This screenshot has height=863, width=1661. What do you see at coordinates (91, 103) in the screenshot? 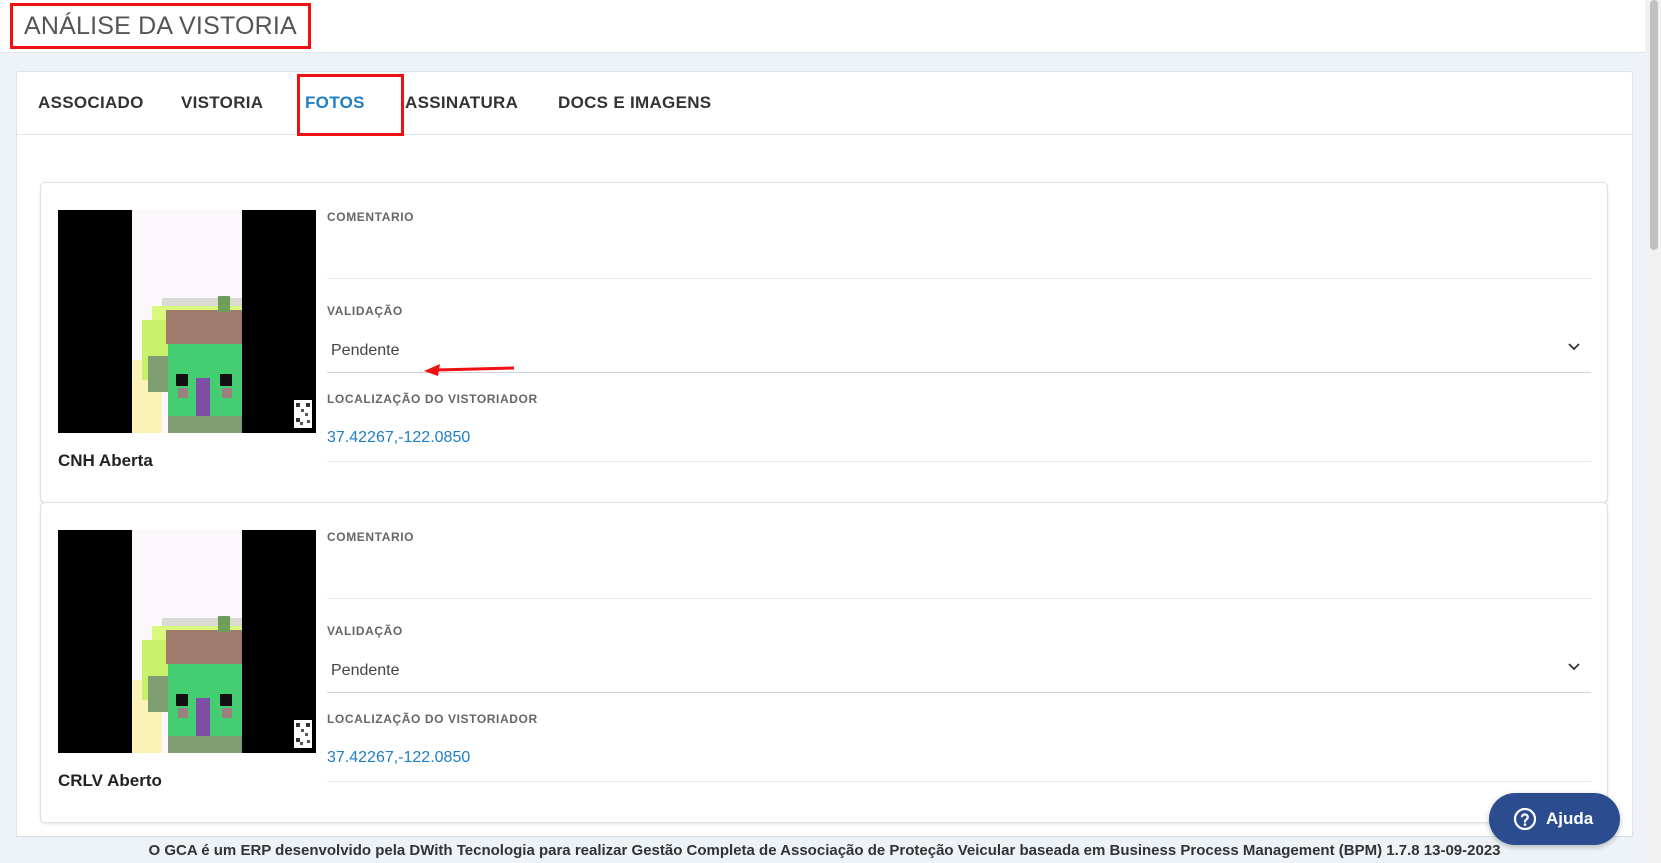
I see `tab-associado: ASSOCIADO` at bounding box center [91, 103].